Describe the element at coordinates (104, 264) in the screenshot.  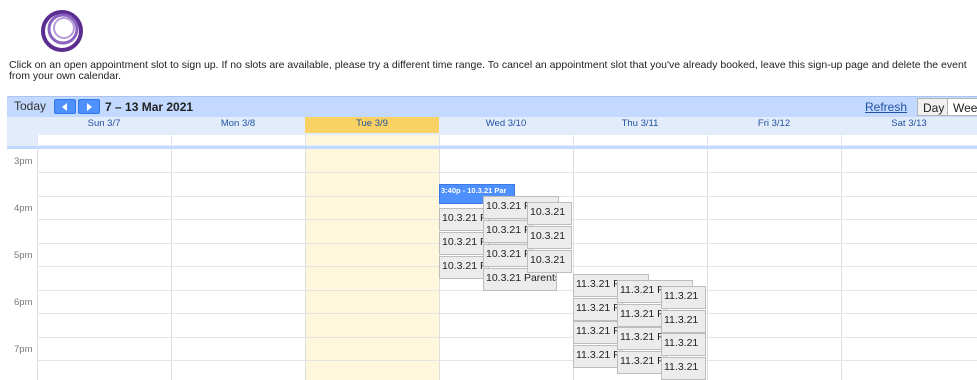
I see `day-column-sun` at that location.